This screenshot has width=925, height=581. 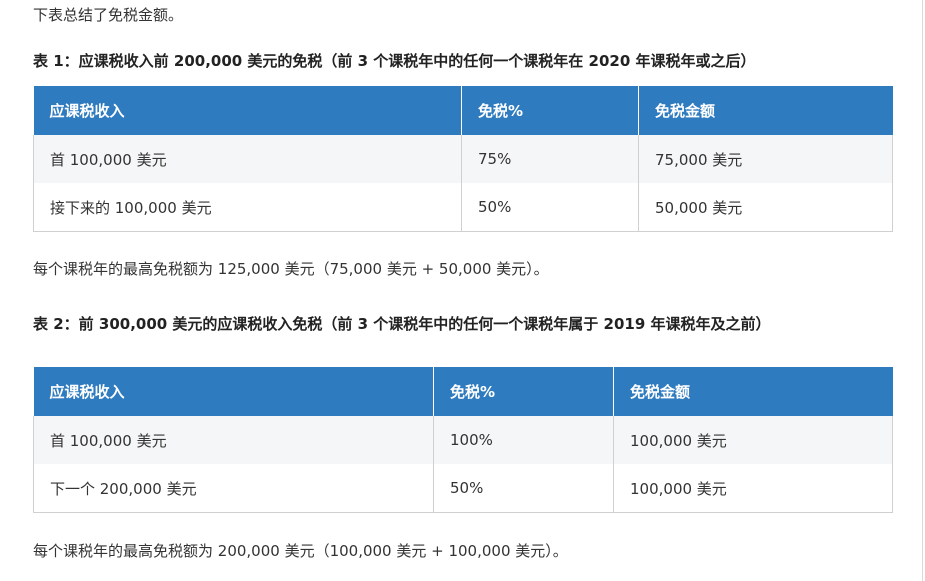 What do you see at coordinates (550, 159) in the screenshot?
I see `table1-row1-percent: 75%` at bounding box center [550, 159].